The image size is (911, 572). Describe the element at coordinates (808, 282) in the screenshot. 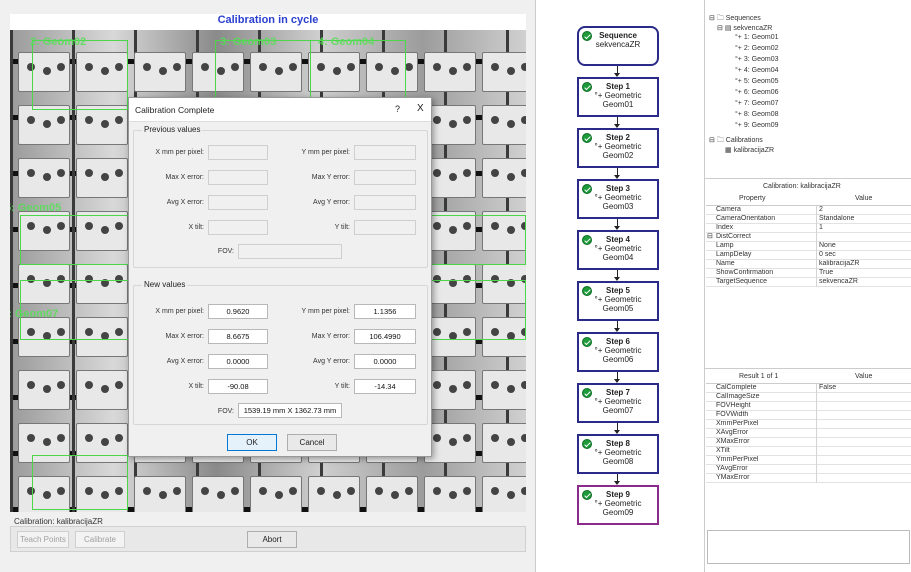

I see `property-row: TargetSequence sekvencaZR` at that location.